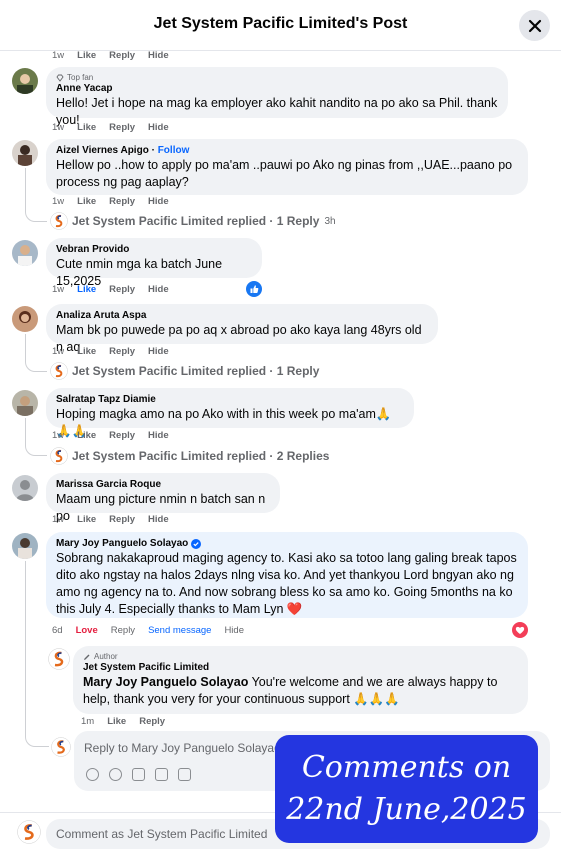  I want to click on send-message-button: Send message, so click(179, 630).